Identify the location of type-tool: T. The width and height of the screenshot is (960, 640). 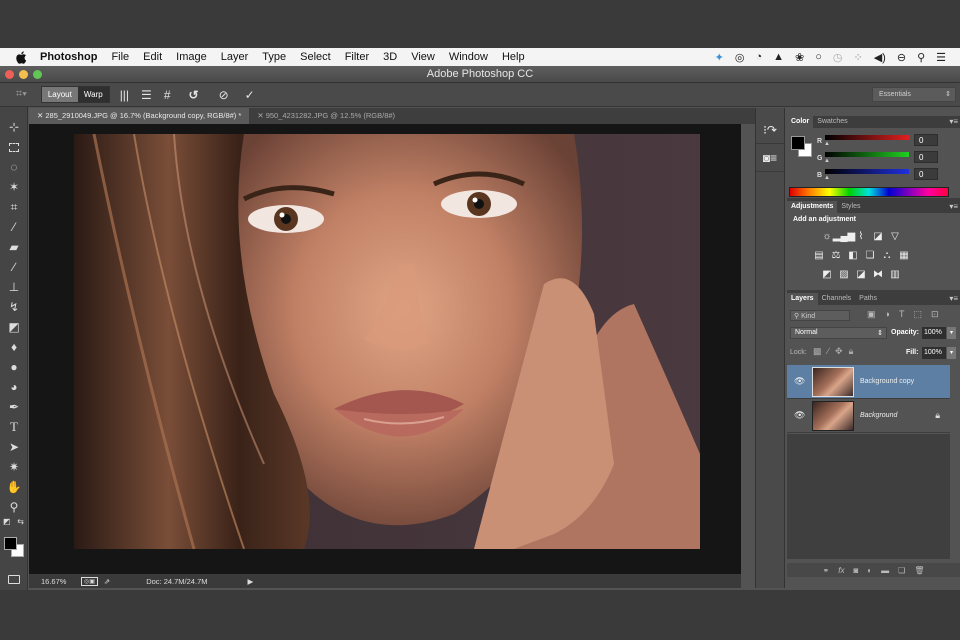
(14, 427).